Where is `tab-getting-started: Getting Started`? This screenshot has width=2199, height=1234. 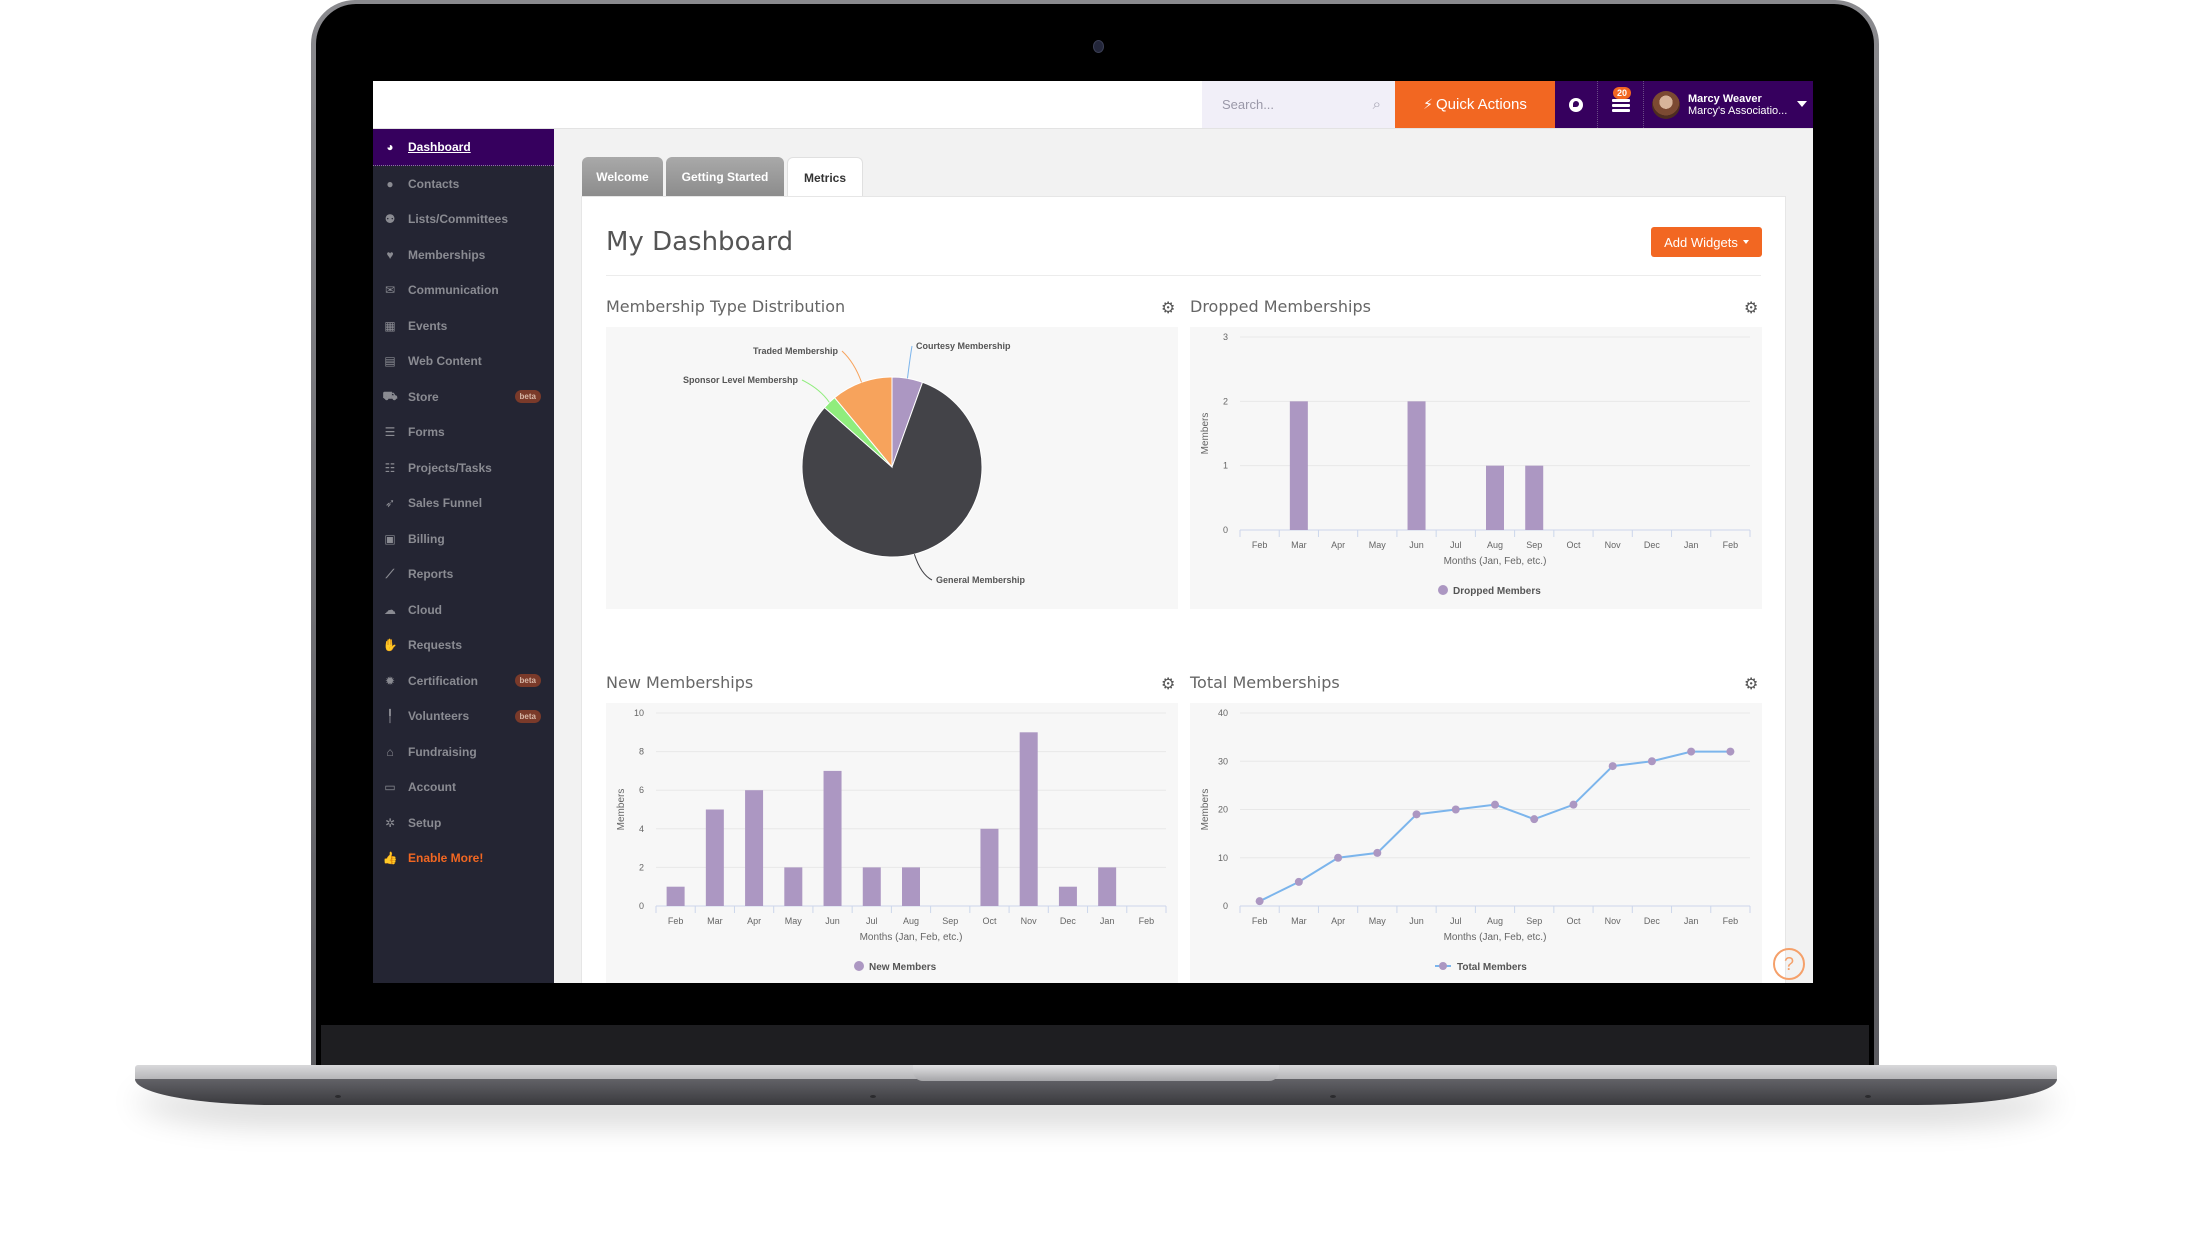
tab-getting-started: Getting Started is located at coordinates (725, 176).